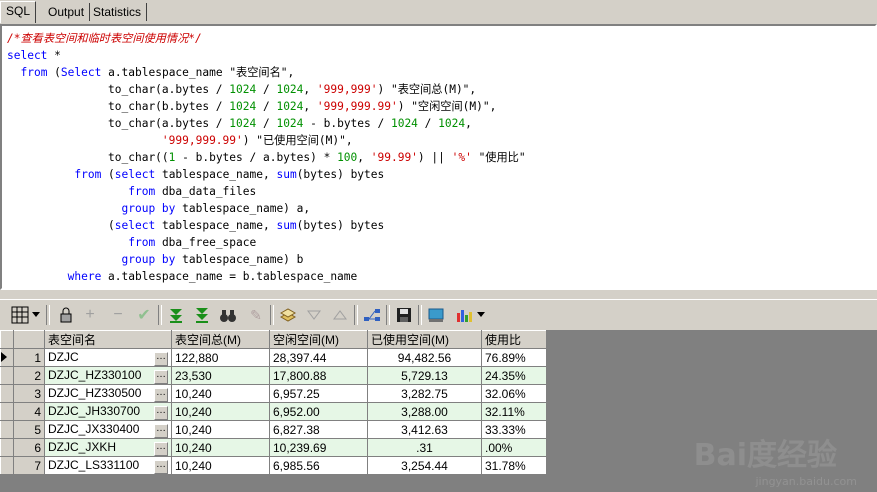 This screenshot has width=877, height=492. I want to click on cell-usage-ratio: 32.06%, so click(514, 393).